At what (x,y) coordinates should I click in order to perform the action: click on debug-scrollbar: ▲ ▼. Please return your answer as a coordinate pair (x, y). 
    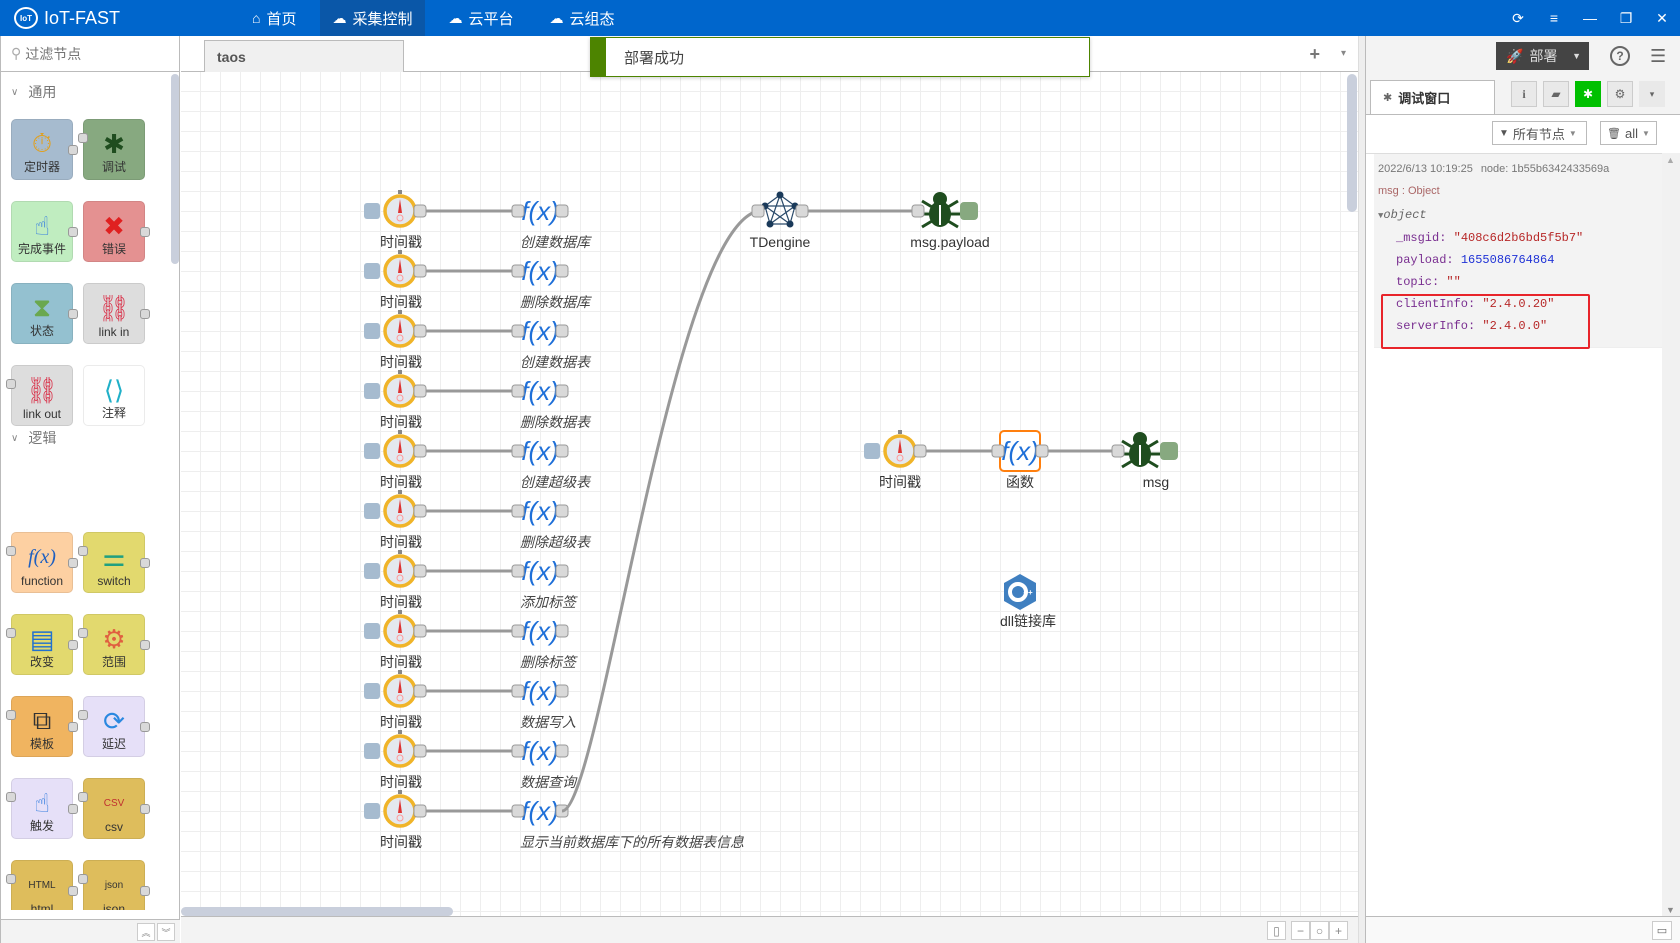
    Looking at the image, I should click on (1671, 535).